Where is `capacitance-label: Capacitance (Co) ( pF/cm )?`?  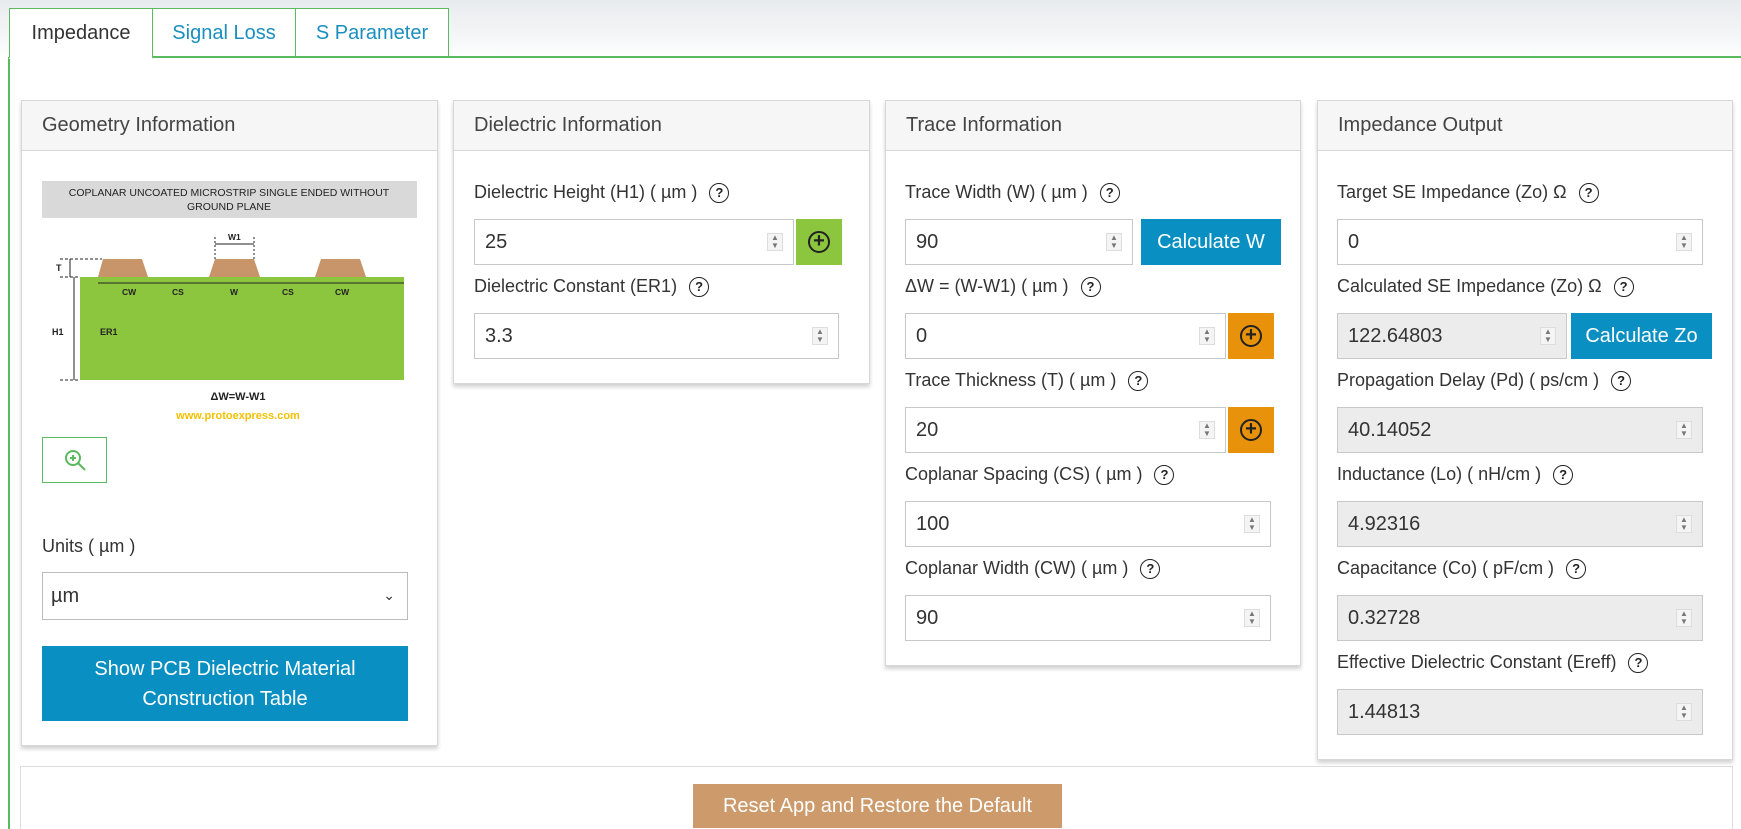 capacitance-label: Capacitance (Co) ( pF/cm )? is located at coordinates (1462, 568).